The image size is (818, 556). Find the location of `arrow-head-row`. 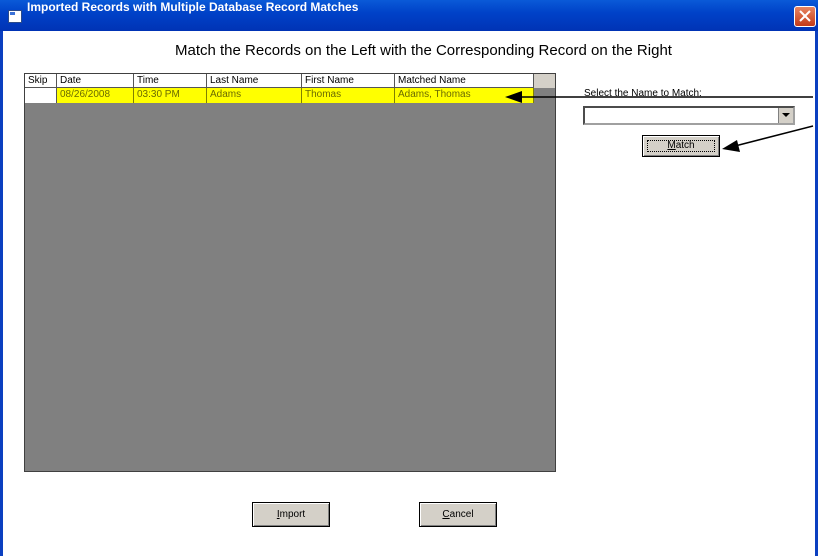

arrow-head-row is located at coordinates (513, 97).